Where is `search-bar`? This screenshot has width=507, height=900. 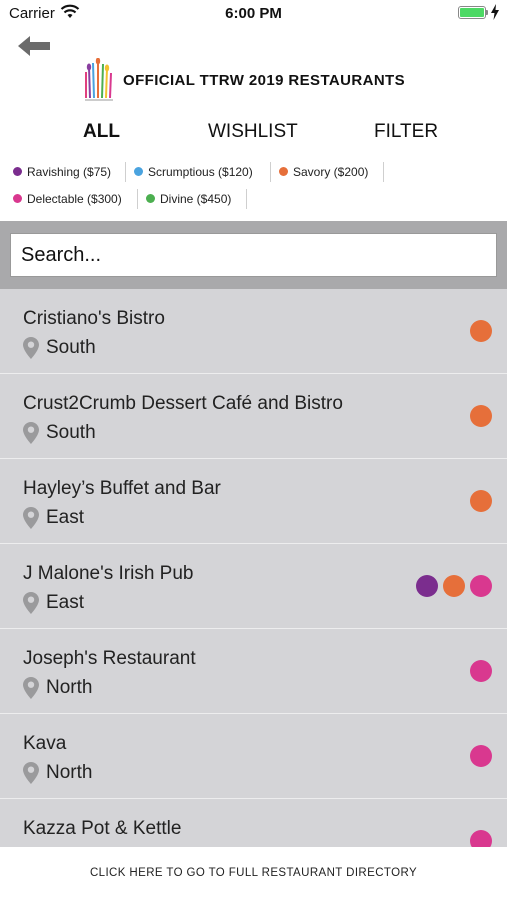
search-bar is located at coordinates (253, 255).